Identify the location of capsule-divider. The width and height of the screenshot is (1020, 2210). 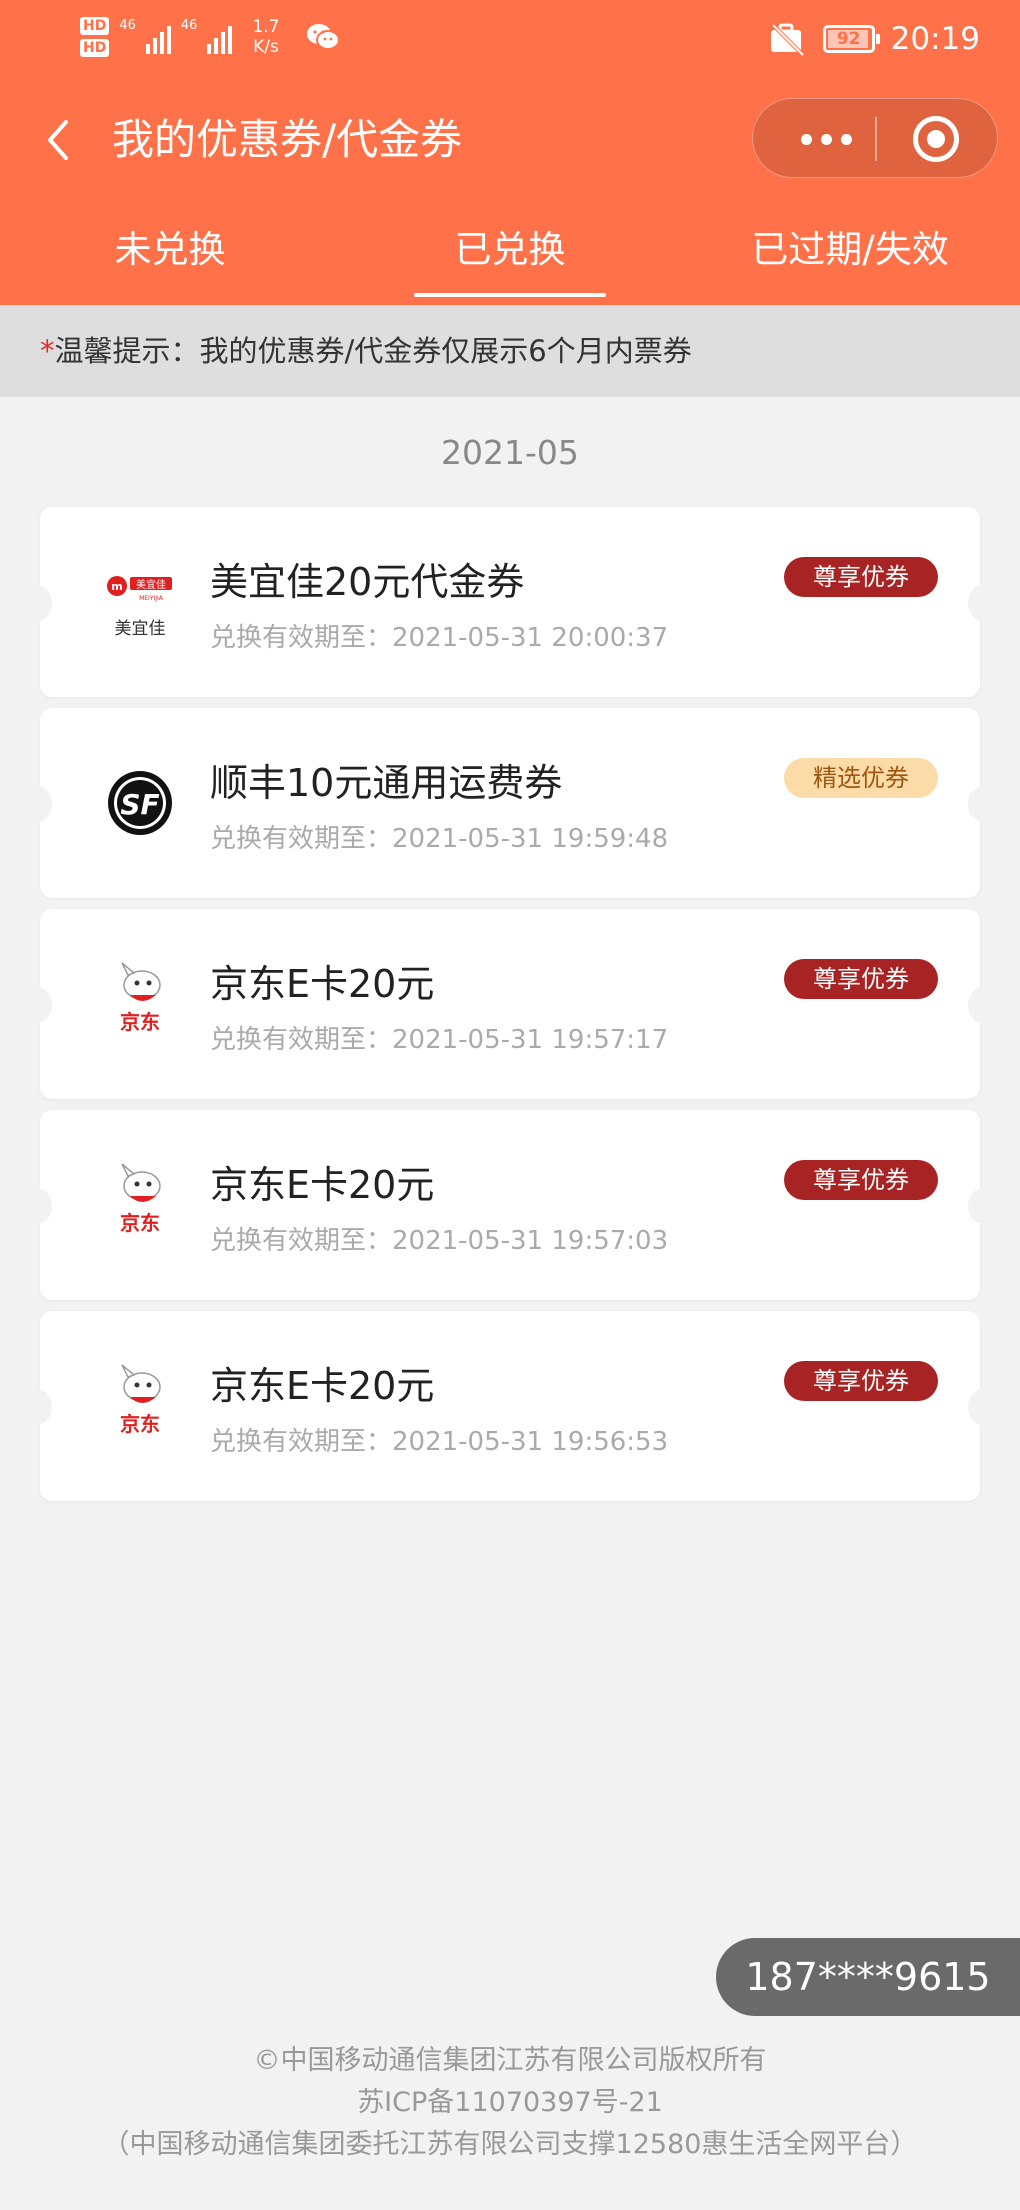
(876, 139).